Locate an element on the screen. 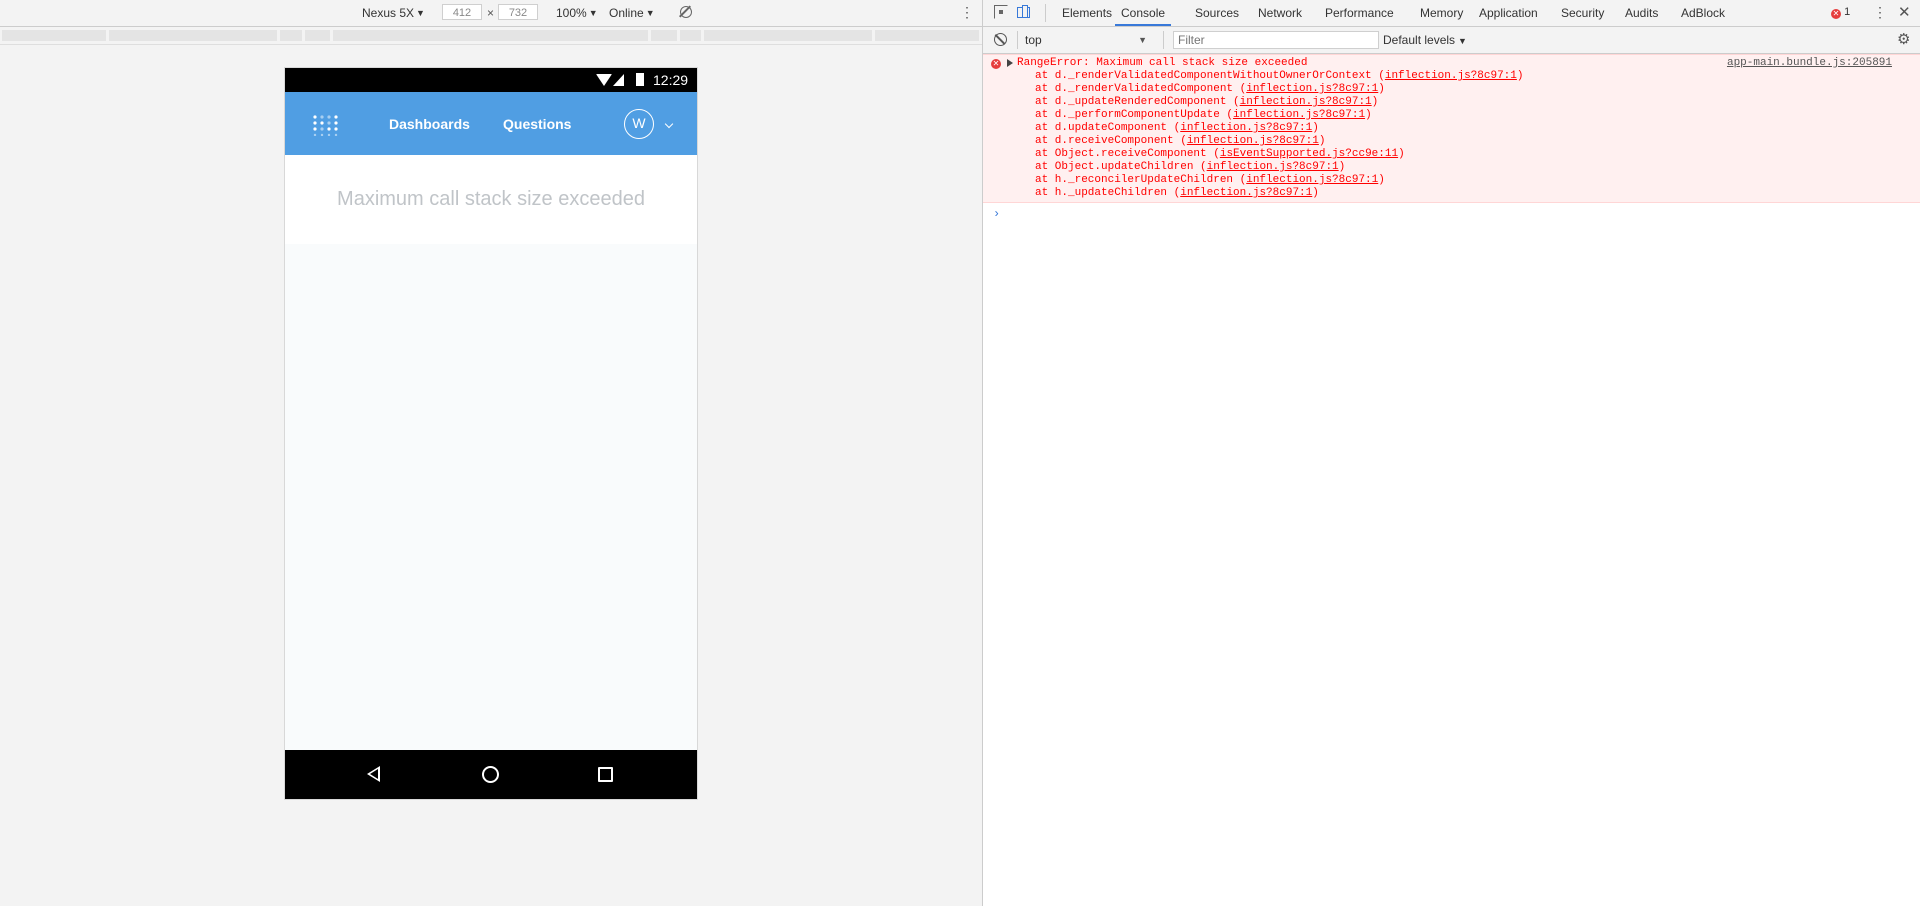 The width and height of the screenshot is (1920, 906). context-value: top is located at coordinates (1033, 40).